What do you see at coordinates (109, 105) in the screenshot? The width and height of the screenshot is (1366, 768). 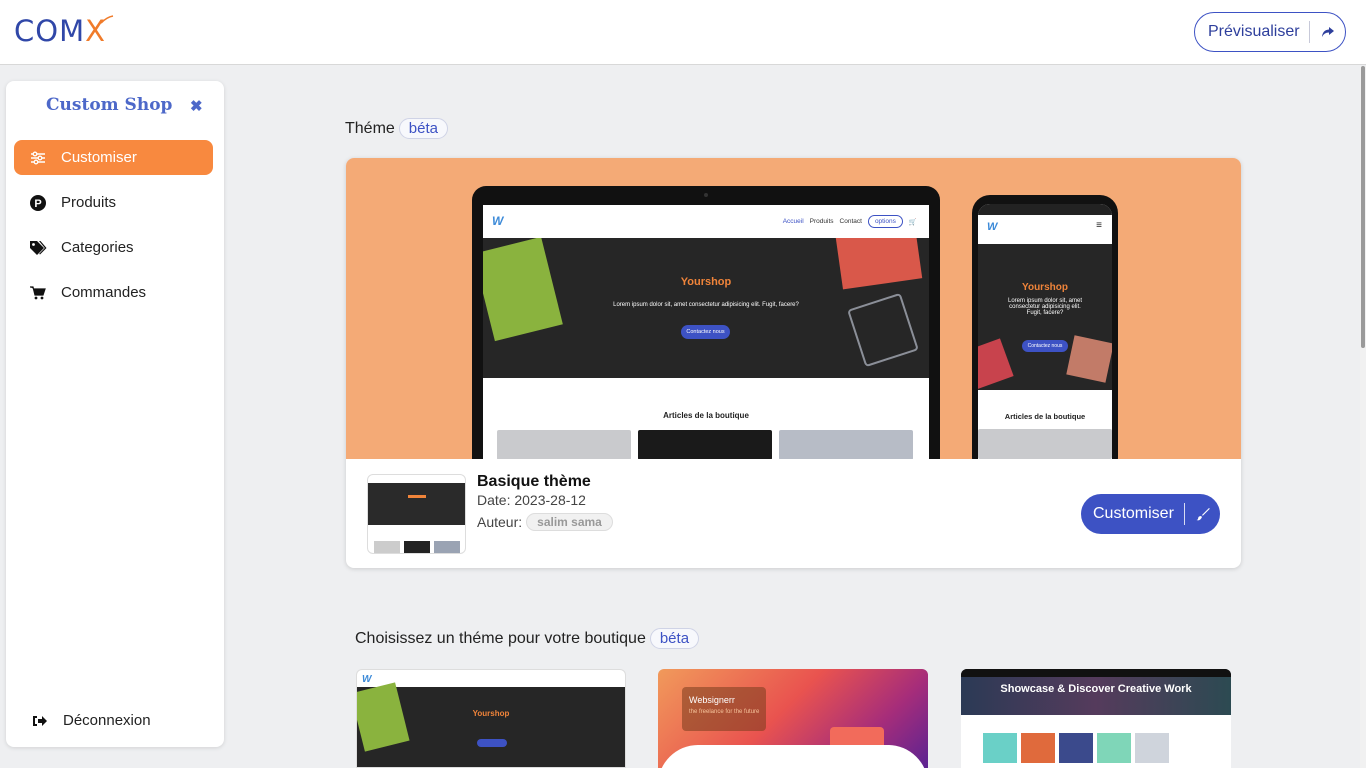 I see `sidebar-title: Custom Shop` at bounding box center [109, 105].